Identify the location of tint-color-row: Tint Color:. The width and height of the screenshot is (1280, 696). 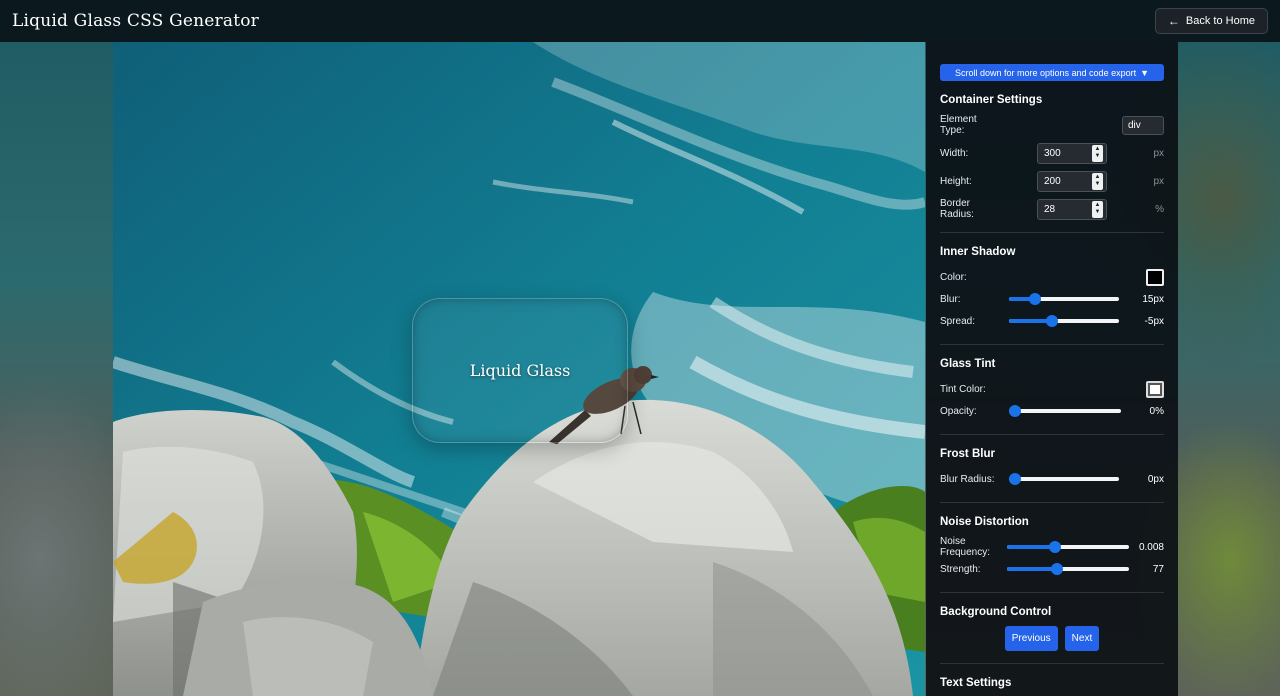
(1052, 389).